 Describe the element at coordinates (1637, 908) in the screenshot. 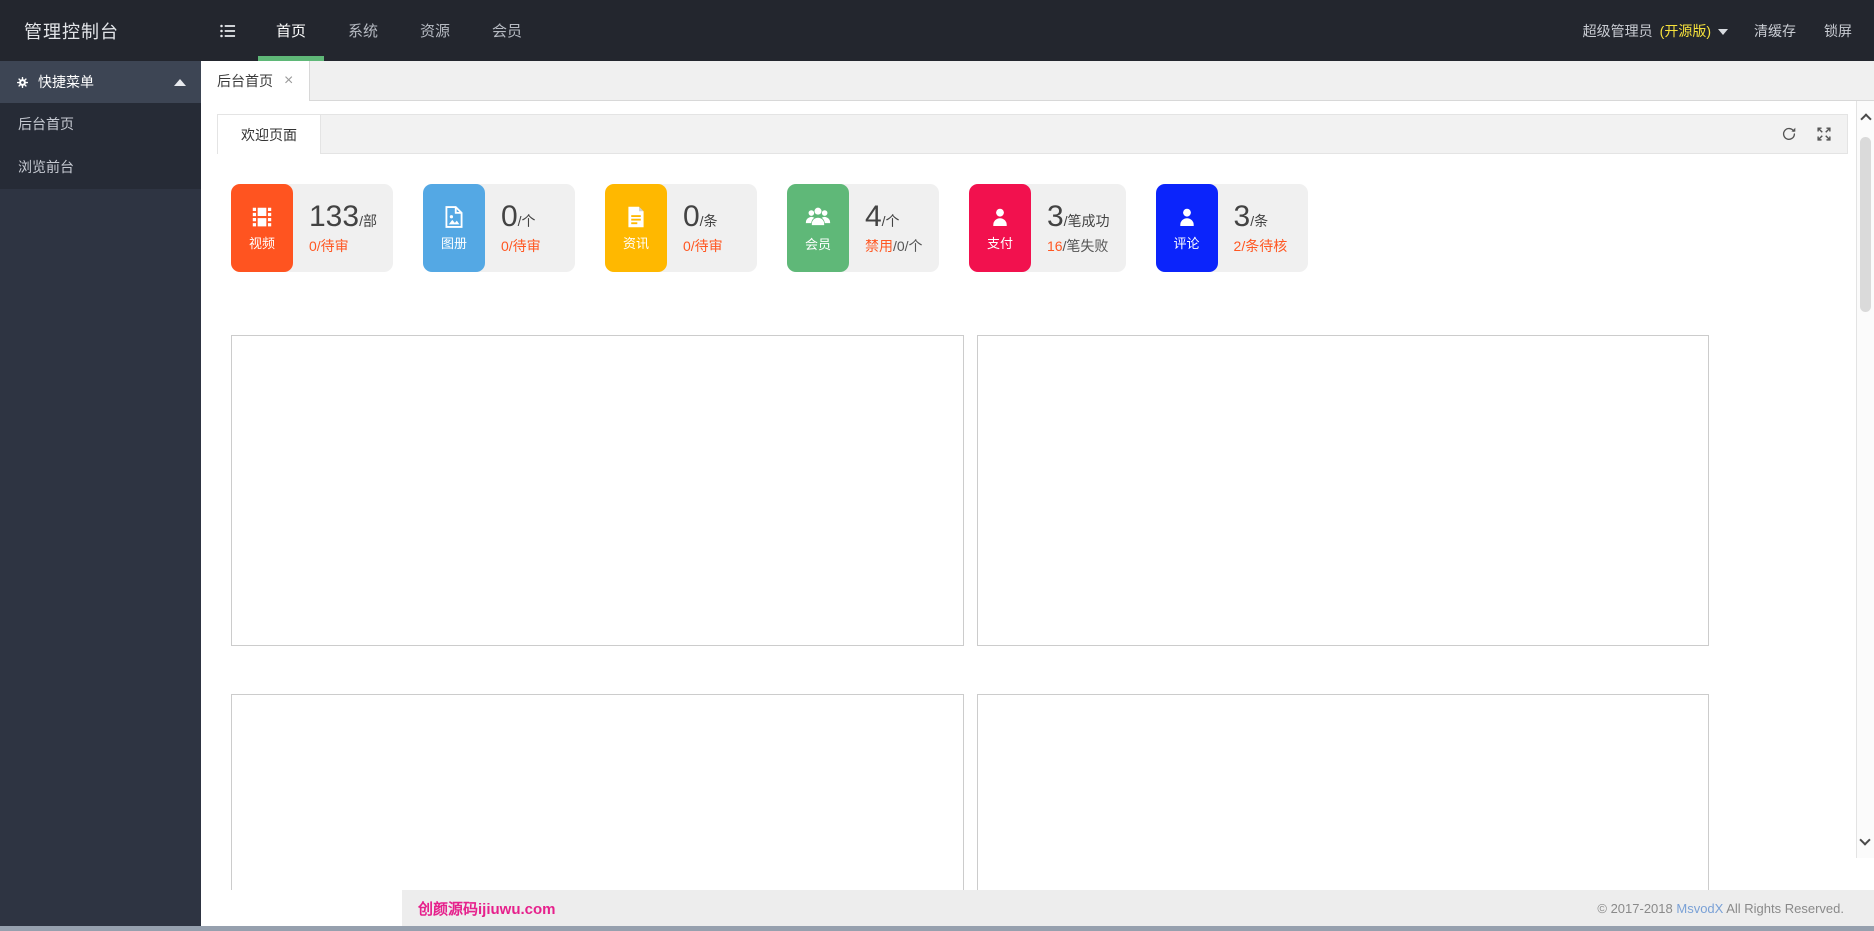

I see `copyright-prefix: © 2017-2018` at that location.